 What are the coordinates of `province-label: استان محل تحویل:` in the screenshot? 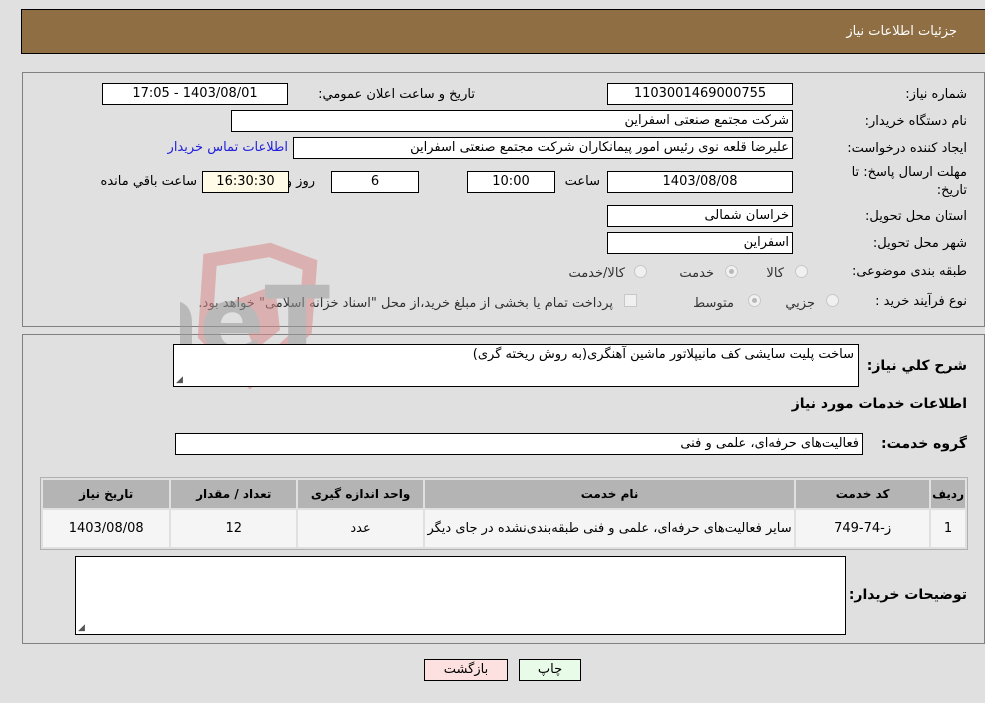 It's located at (916, 216).